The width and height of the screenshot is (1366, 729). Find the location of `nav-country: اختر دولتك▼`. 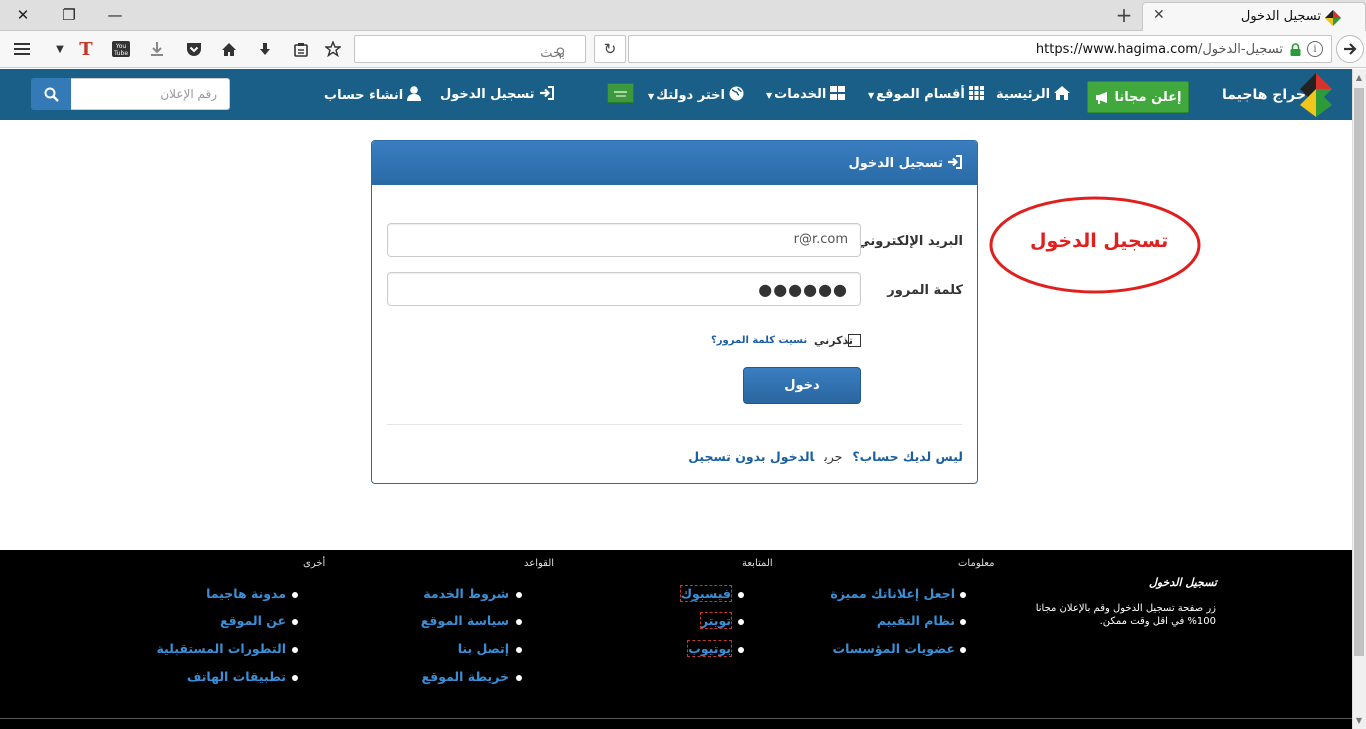

nav-country: اختر دولتك▼ is located at coordinates (696, 94).